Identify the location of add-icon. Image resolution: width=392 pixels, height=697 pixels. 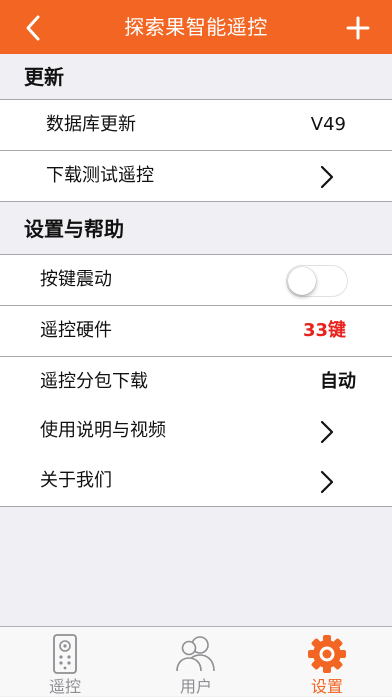
(358, 28).